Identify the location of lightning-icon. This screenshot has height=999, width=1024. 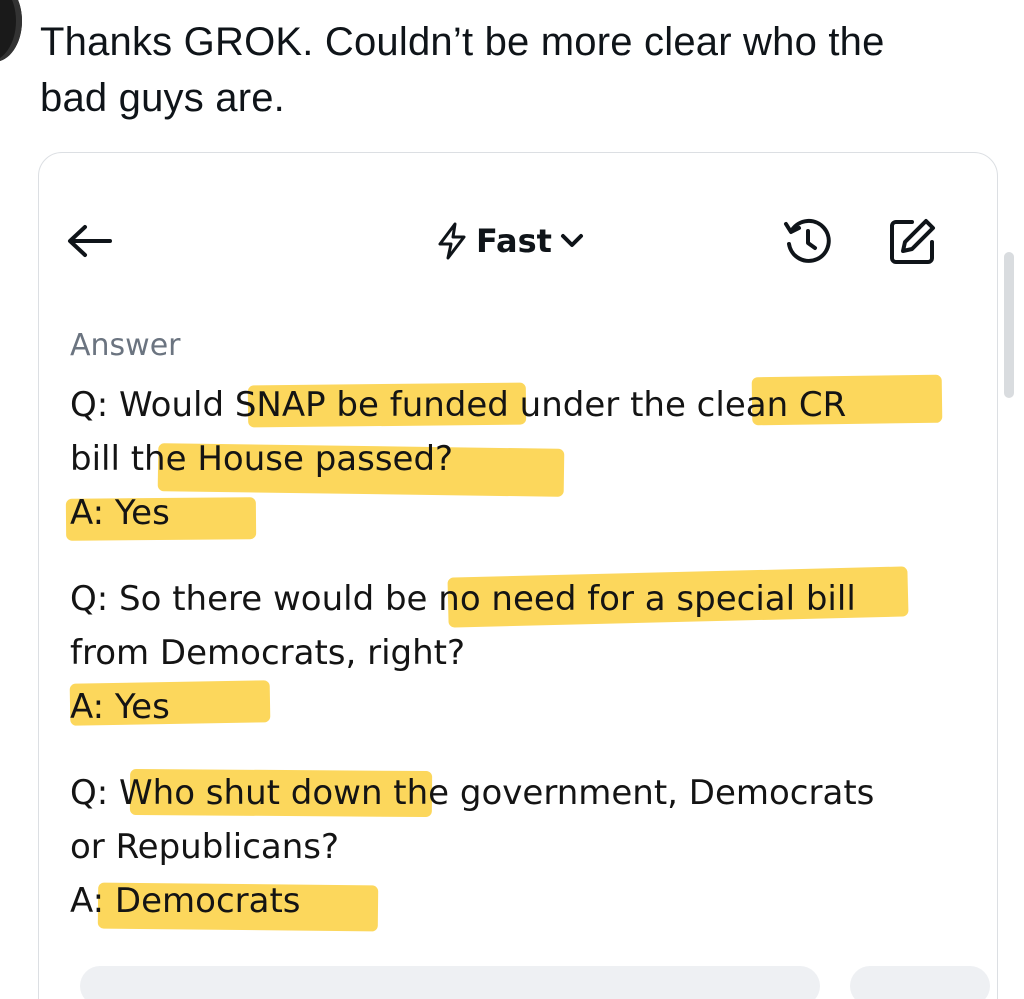
(452, 241).